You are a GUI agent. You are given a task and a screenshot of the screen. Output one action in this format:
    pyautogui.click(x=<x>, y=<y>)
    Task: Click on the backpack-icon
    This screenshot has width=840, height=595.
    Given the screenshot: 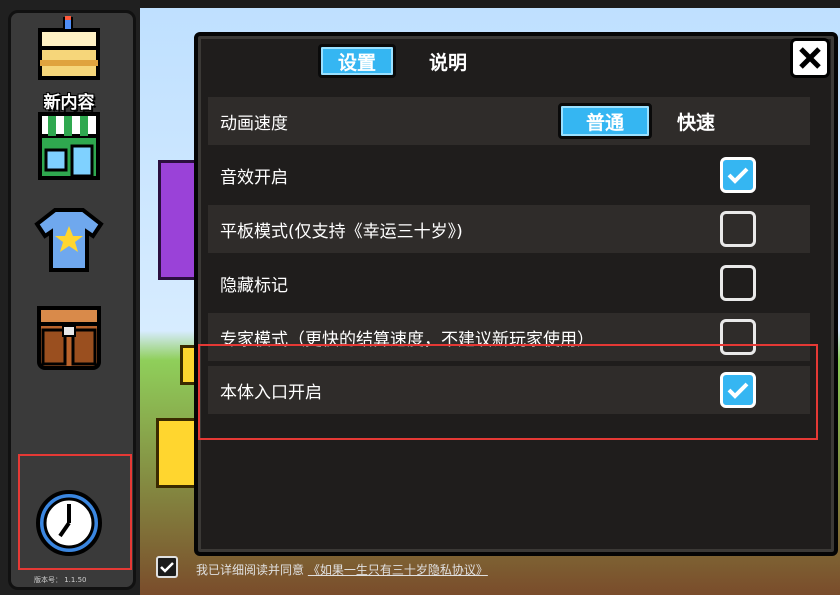 What is the action you would take?
    pyautogui.click(x=69, y=338)
    